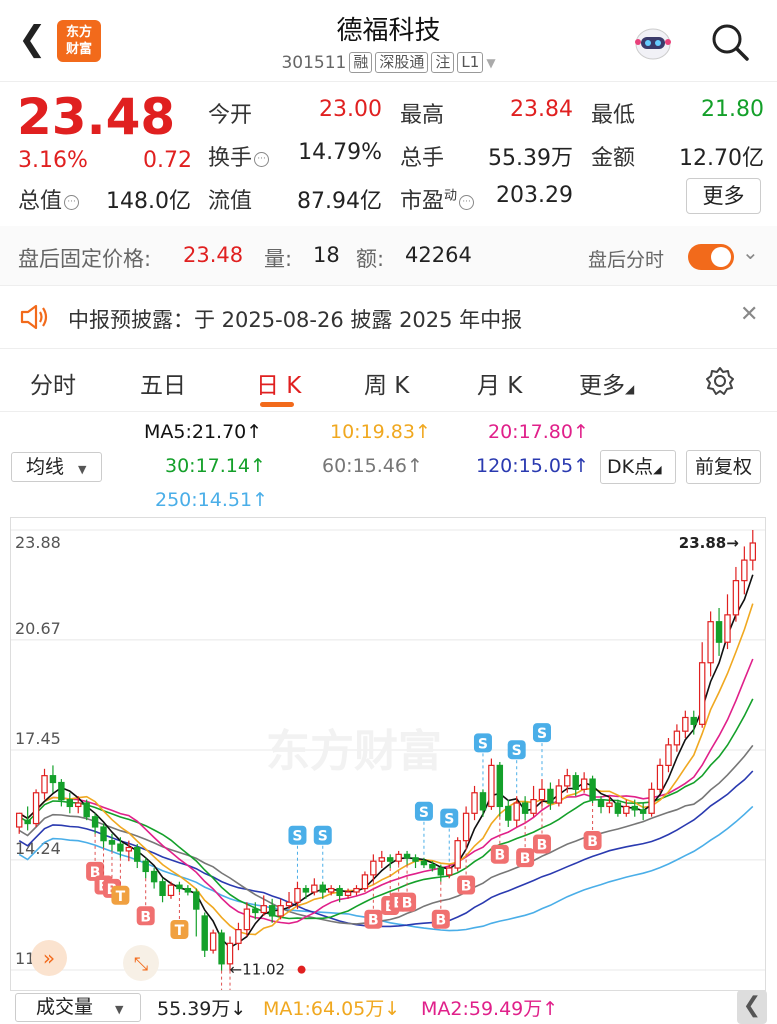 The height and width of the screenshot is (1024, 777). What do you see at coordinates (163, 383) in the screenshot?
I see `tab-five-day: 五日` at bounding box center [163, 383].